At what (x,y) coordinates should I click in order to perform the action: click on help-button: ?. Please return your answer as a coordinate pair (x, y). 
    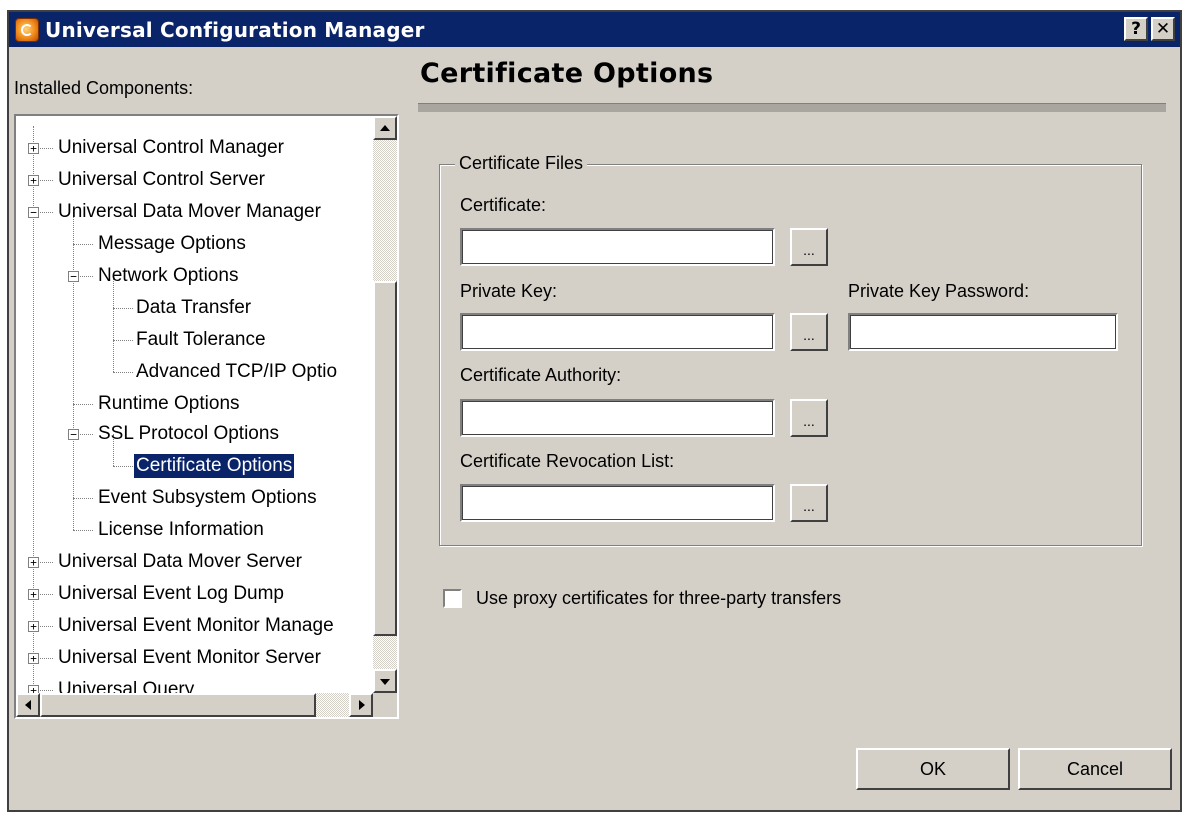
    Looking at the image, I should click on (1136, 29).